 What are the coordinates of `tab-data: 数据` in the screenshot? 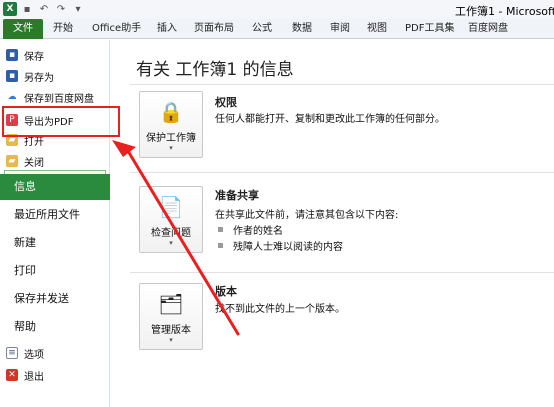 It's located at (302, 29).